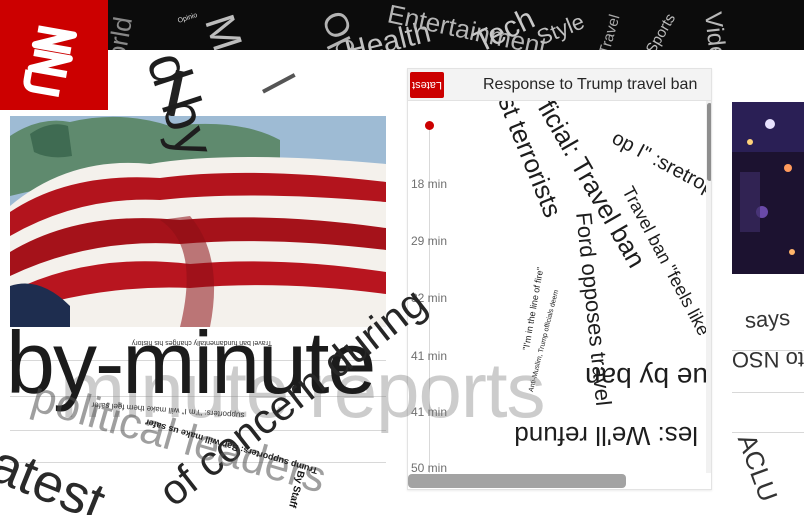 The image size is (804, 515). Describe the element at coordinates (715, 30) in the screenshot. I see `nav-item-video: Video` at that location.